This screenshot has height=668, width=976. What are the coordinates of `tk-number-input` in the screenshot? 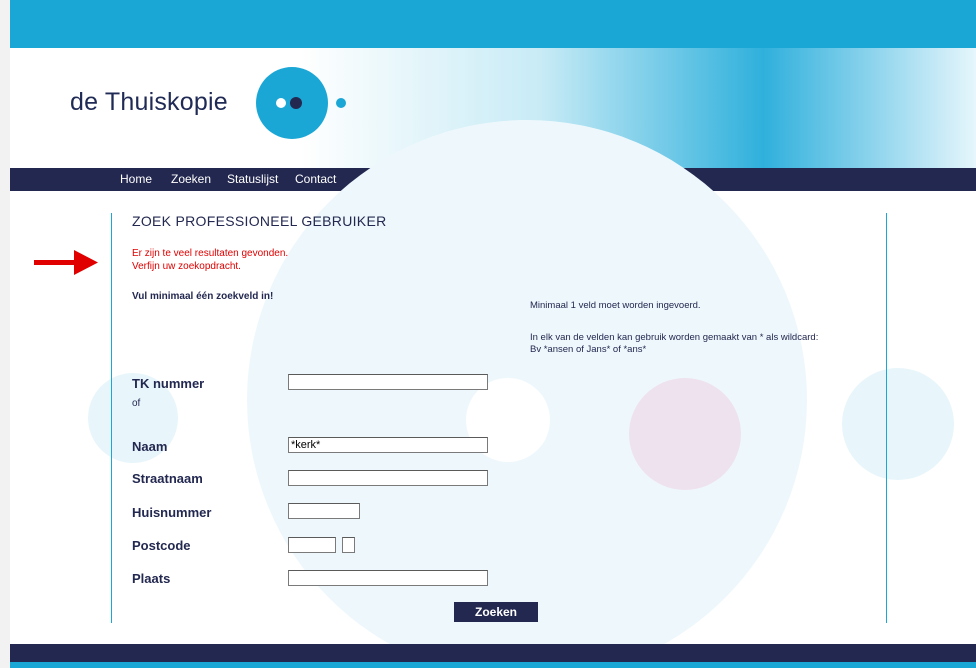 It's located at (388, 382).